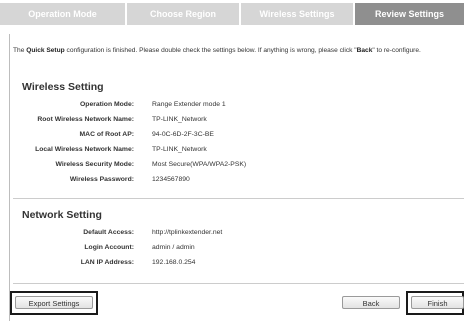 This screenshot has width=464, height=321. I want to click on section-divider, so click(238, 198).